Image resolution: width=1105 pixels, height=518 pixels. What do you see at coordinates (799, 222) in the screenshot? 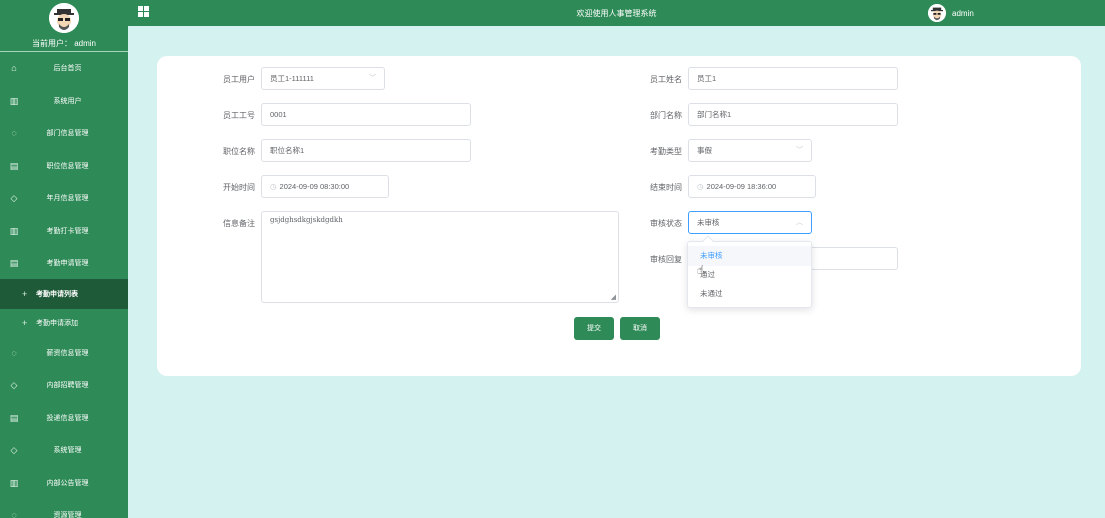
I see `chevron-up-icon: ︿` at bounding box center [799, 222].